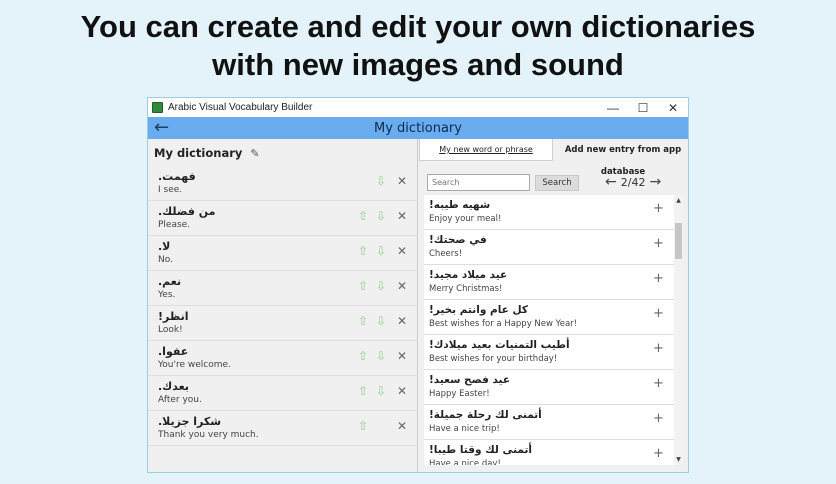 Image resolution: width=836 pixels, height=484 pixels. I want to click on english-translation: After you., so click(180, 400).